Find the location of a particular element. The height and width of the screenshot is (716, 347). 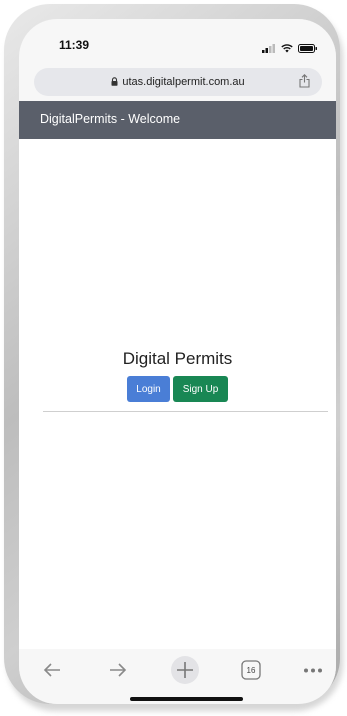

battery-icon is located at coordinates (308, 49).